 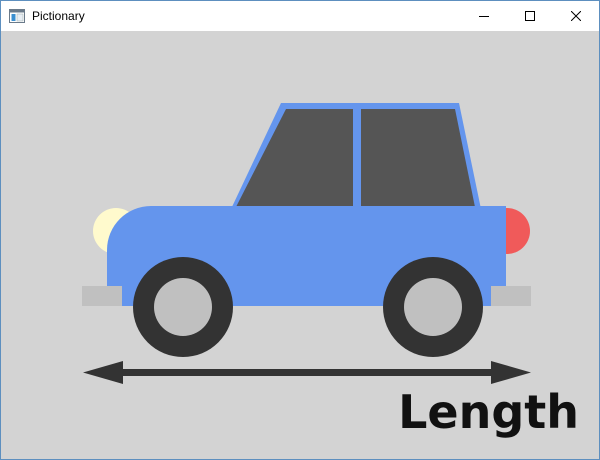 I want to click on car-front-hubcap, so click(x=183, y=307).